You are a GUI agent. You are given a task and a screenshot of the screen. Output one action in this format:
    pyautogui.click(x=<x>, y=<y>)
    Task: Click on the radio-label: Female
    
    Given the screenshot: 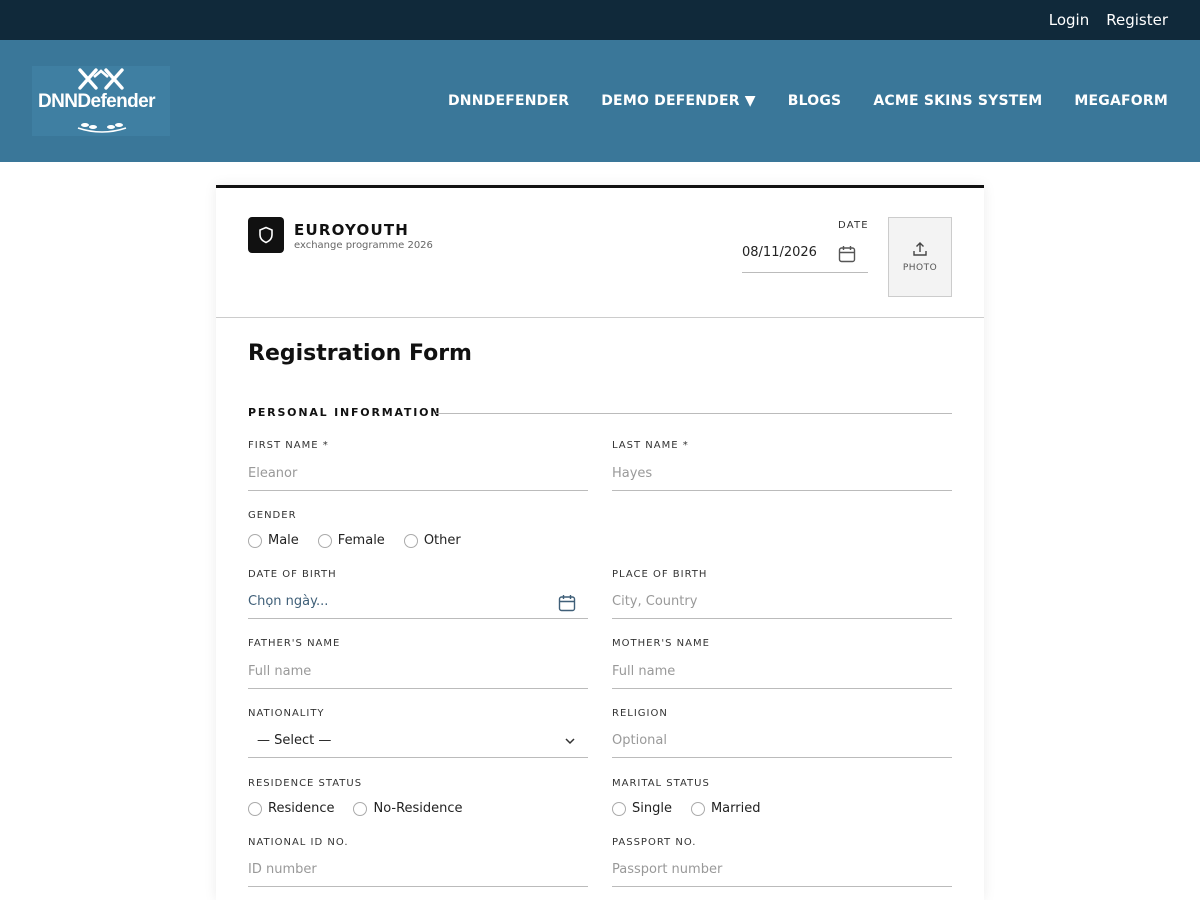 What is the action you would take?
    pyautogui.click(x=361, y=540)
    